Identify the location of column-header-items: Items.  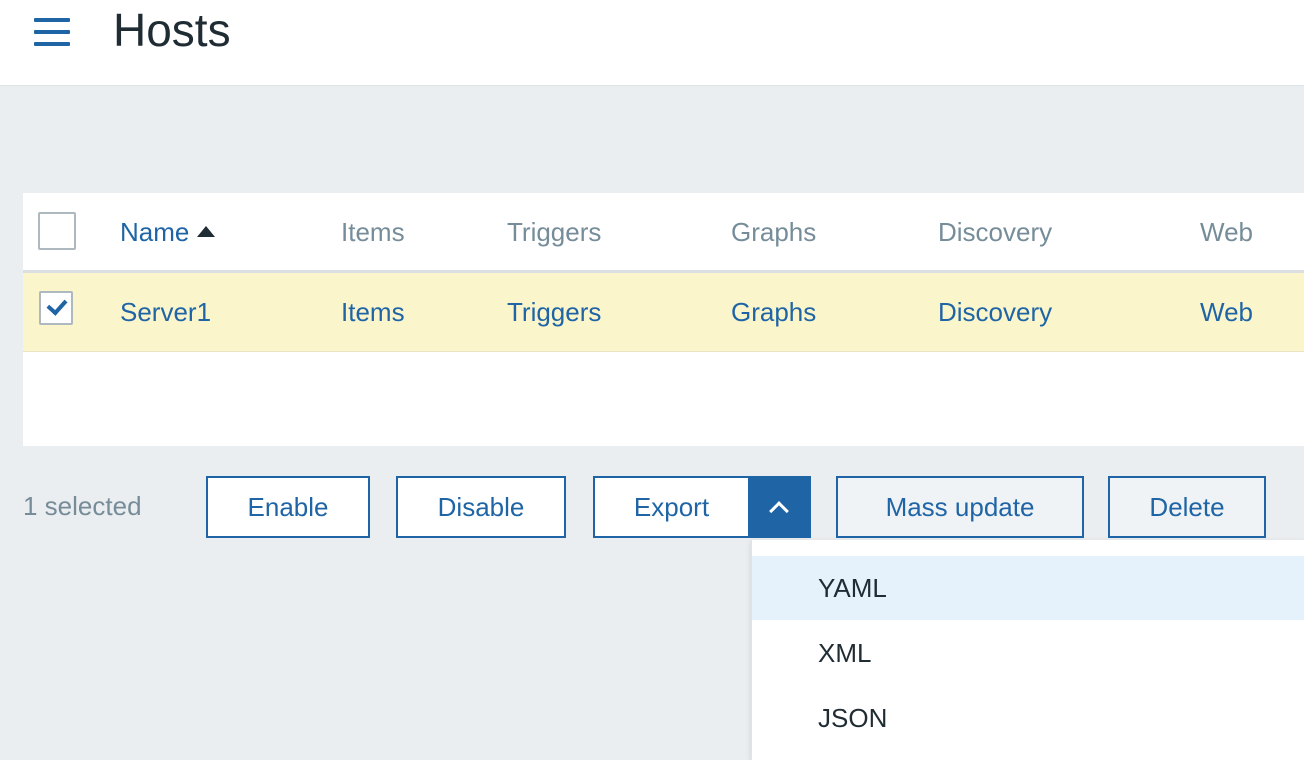
(373, 232).